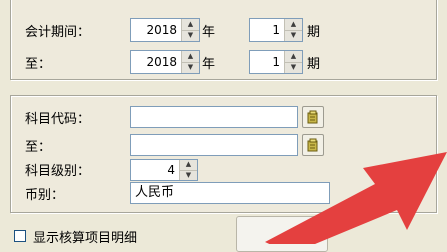 The image size is (447, 252). What do you see at coordinates (58, 171) in the screenshot?
I see `account-level-label: 科目级别：` at bounding box center [58, 171].